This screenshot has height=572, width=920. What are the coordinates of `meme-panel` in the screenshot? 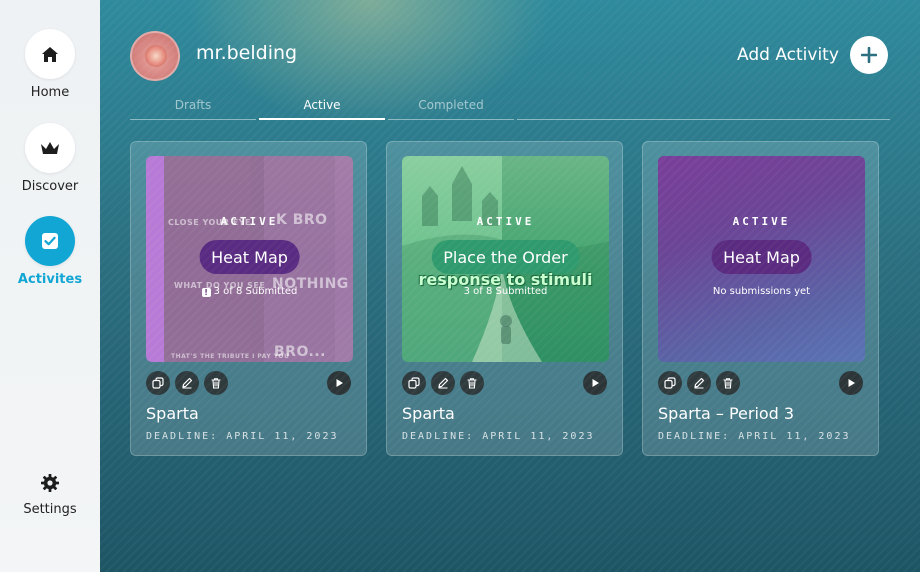 It's located at (214, 310).